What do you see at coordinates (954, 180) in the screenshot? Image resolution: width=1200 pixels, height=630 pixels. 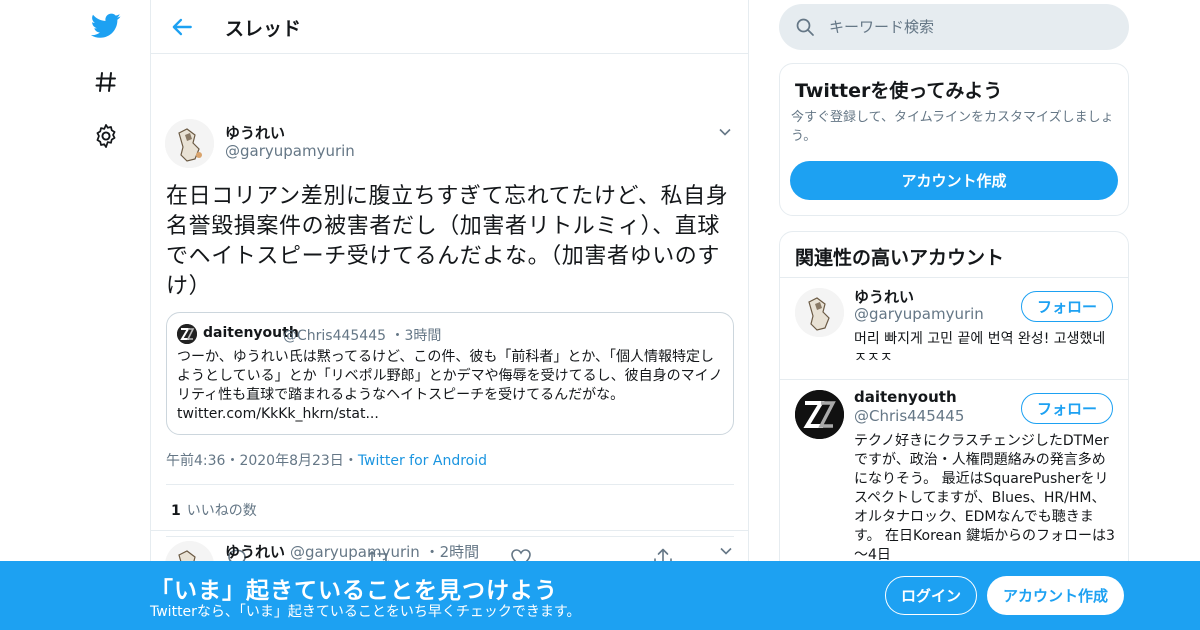 I see `create-account-button: アカウント作成` at bounding box center [954, 180].